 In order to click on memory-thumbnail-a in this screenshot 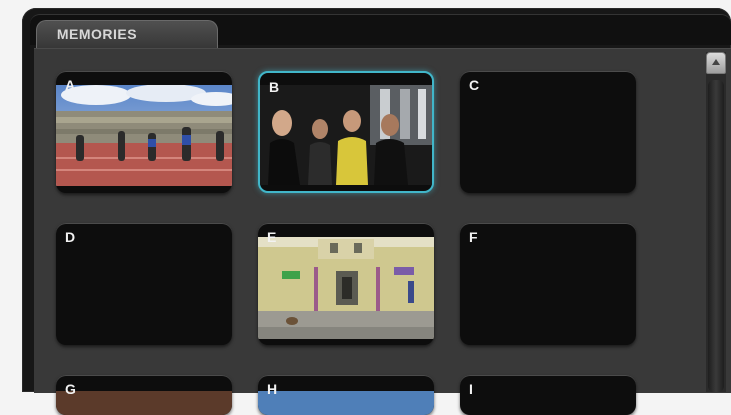, I will do `click(144, 135)`.